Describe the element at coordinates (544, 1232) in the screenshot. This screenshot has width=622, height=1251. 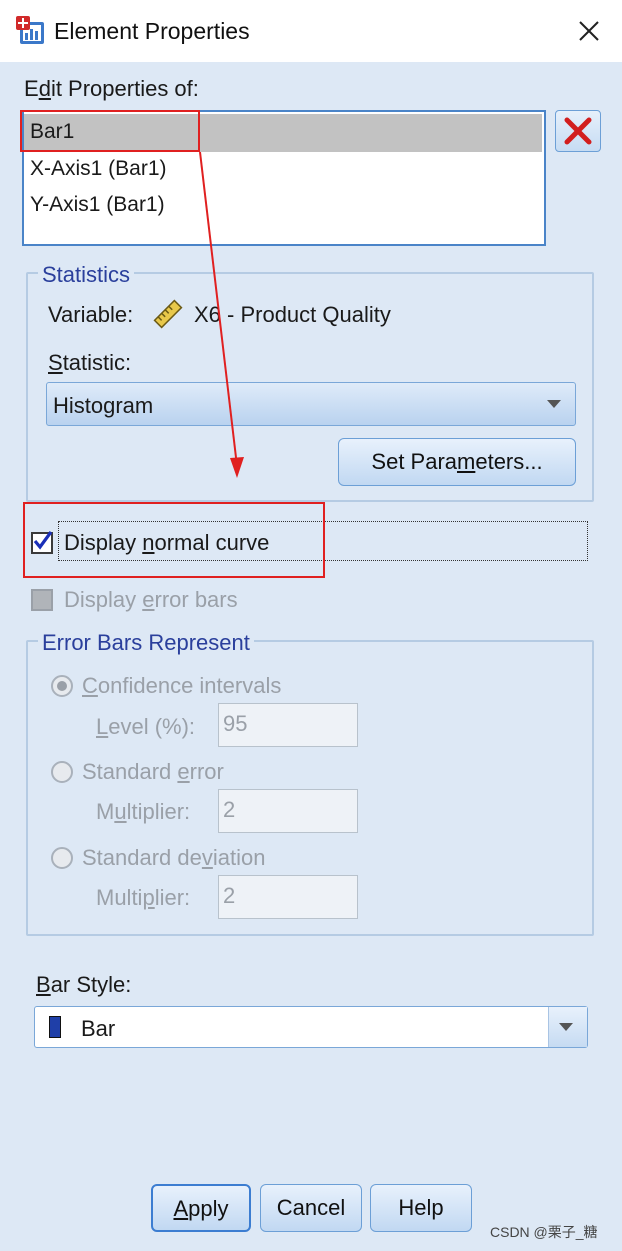
I see `watermark: CSDN @栗子_糖` at that location.